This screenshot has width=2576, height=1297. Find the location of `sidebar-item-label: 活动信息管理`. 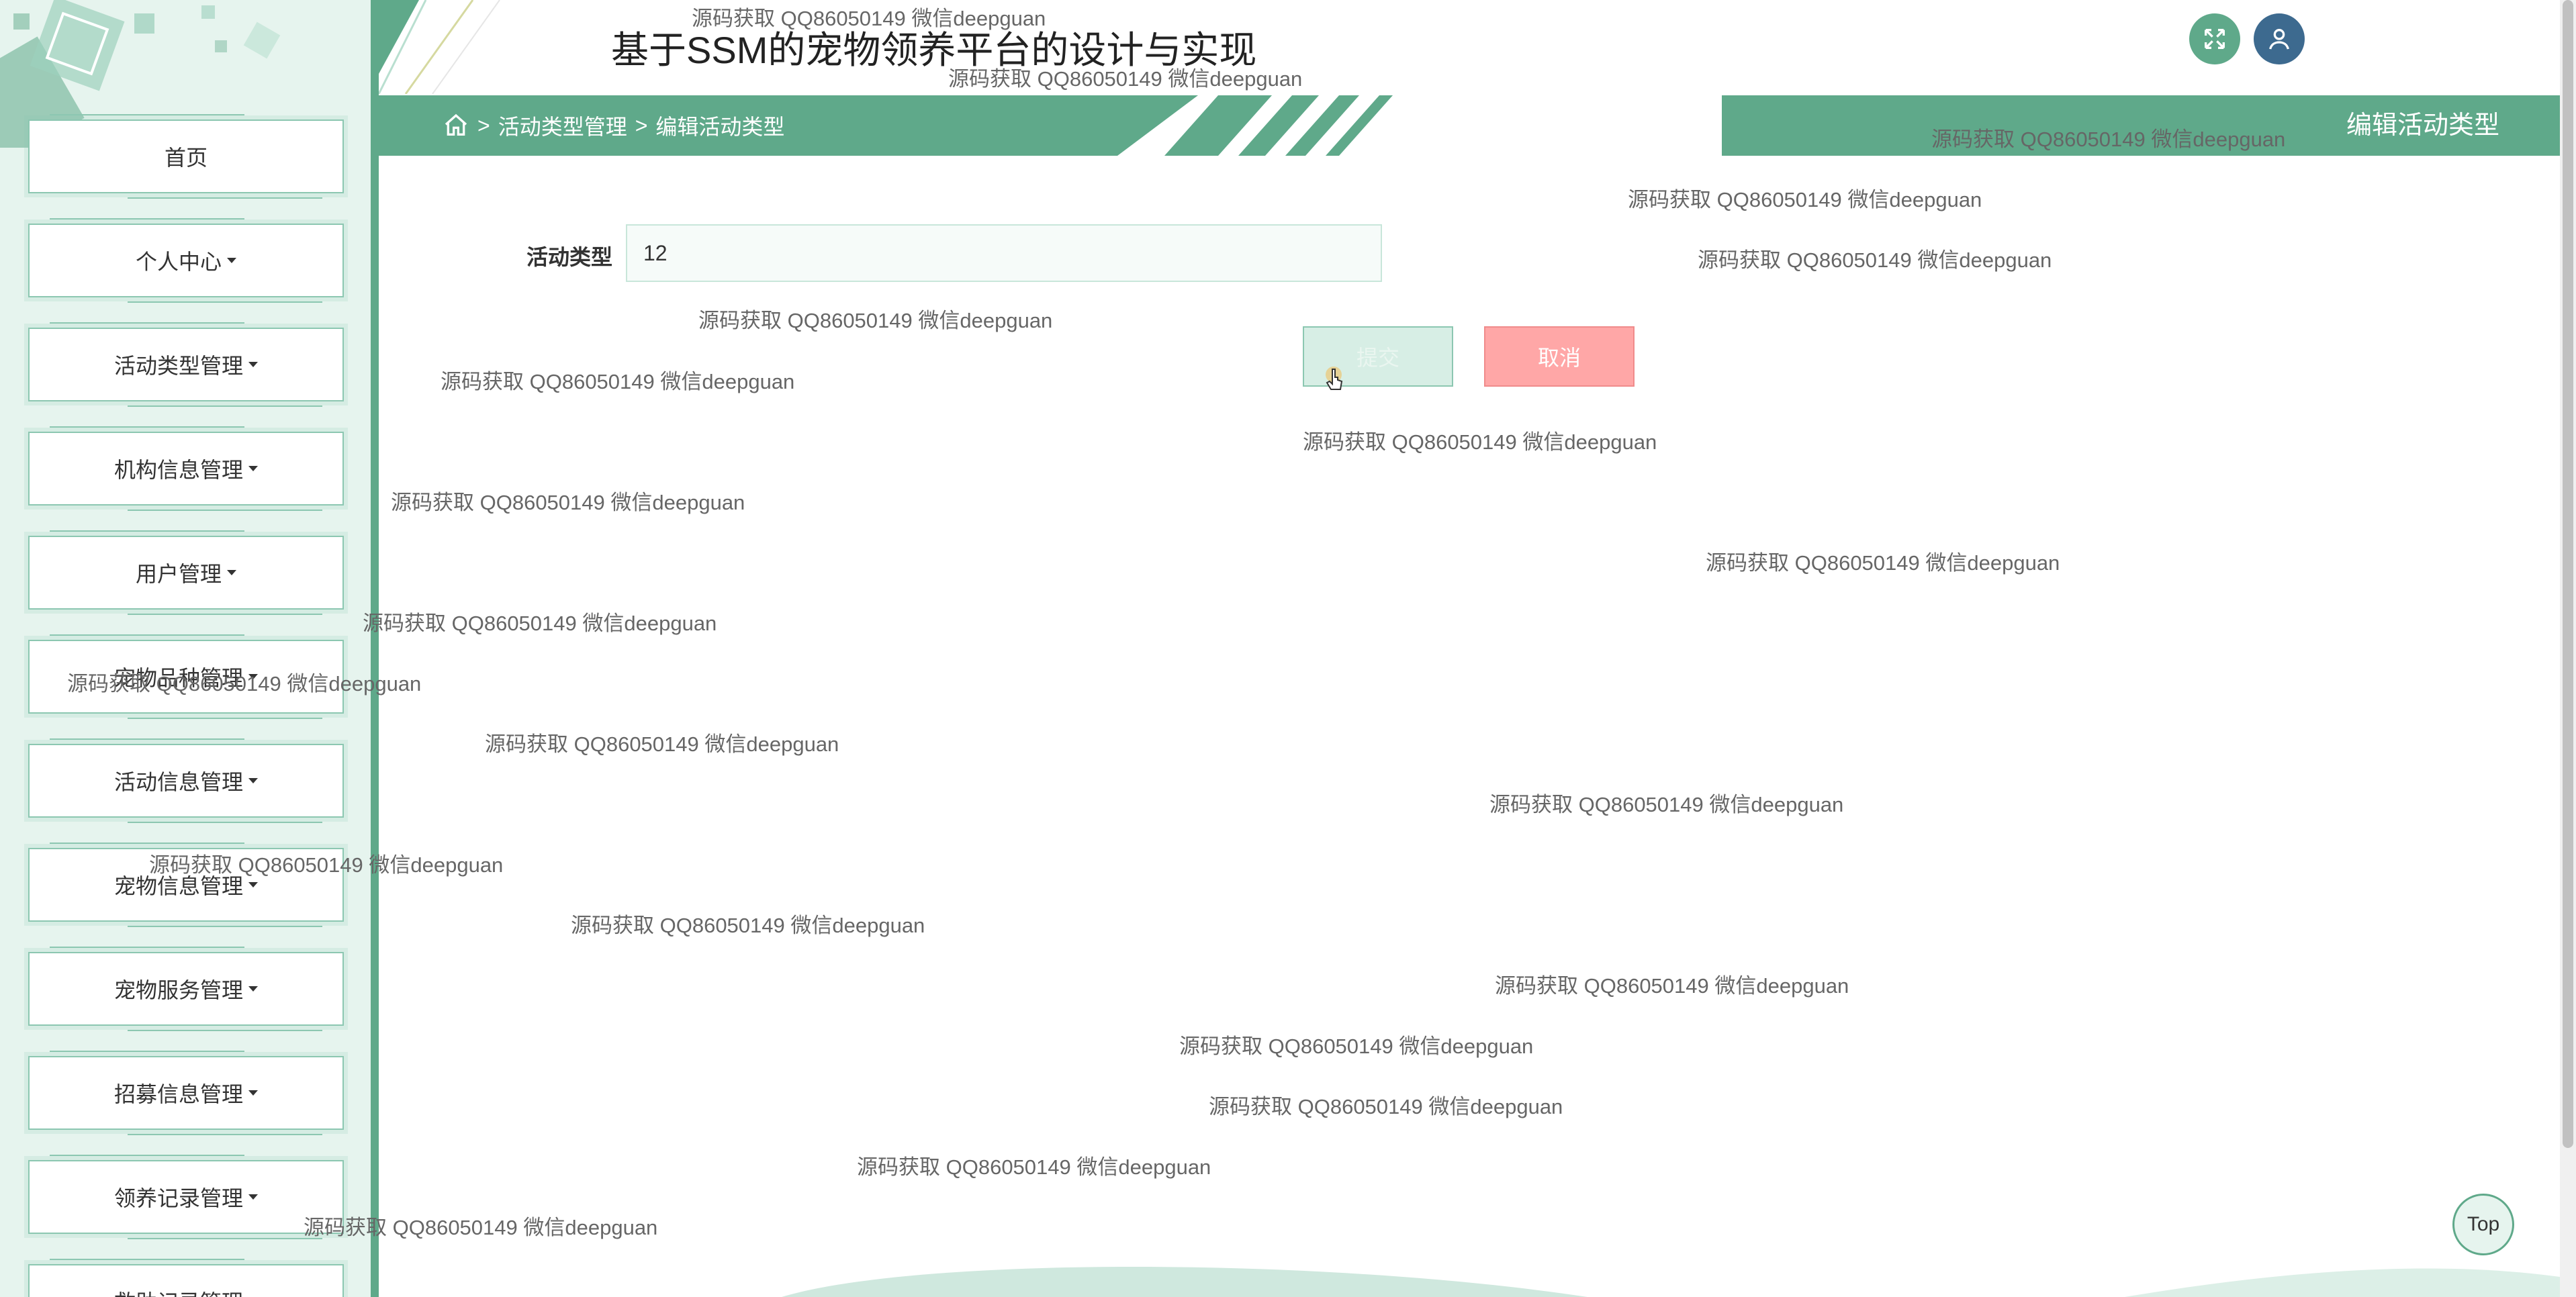

sidebar-item-label: 活动信息管理 is located at coordinates (178, 782).